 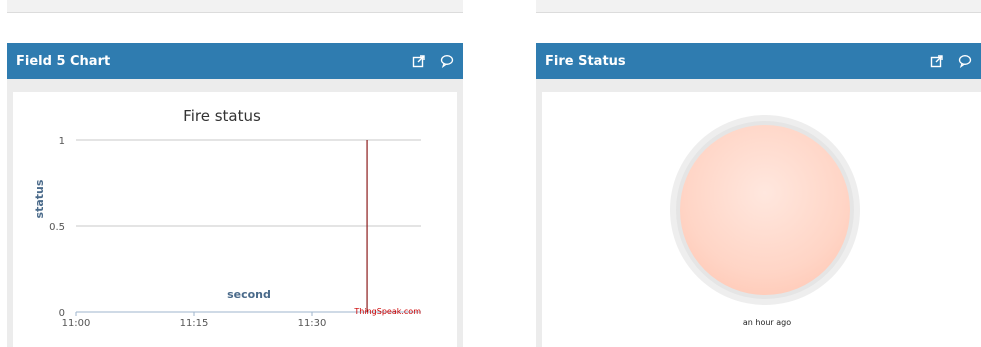 What do you see at coordinates (249, 294) in the screenshot?
I see `x-axis-label: second` at bounding box center [249, 294].